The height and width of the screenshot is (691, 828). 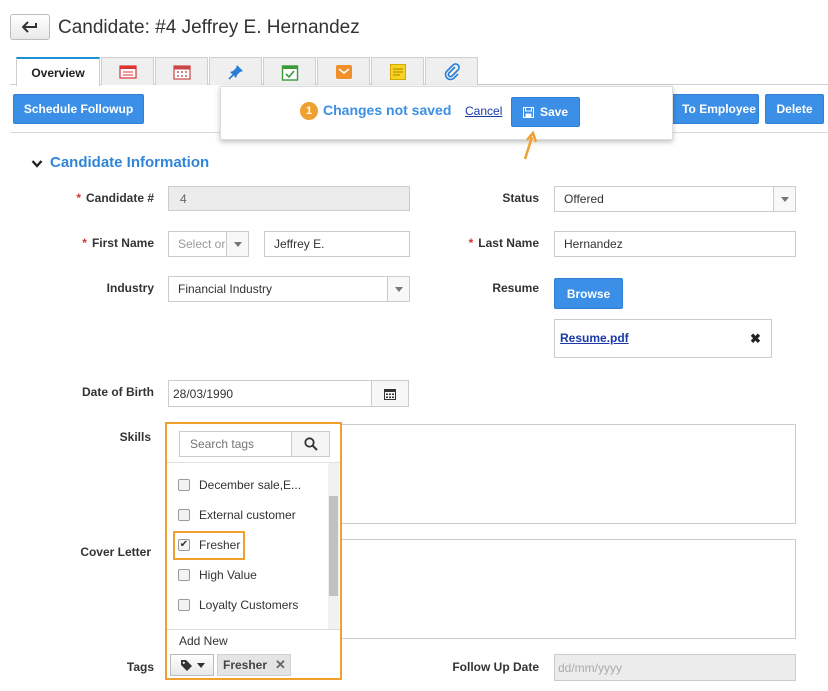 I want to click on changes-not-saved-text: Changes not saved, so click(x=387, y=110).